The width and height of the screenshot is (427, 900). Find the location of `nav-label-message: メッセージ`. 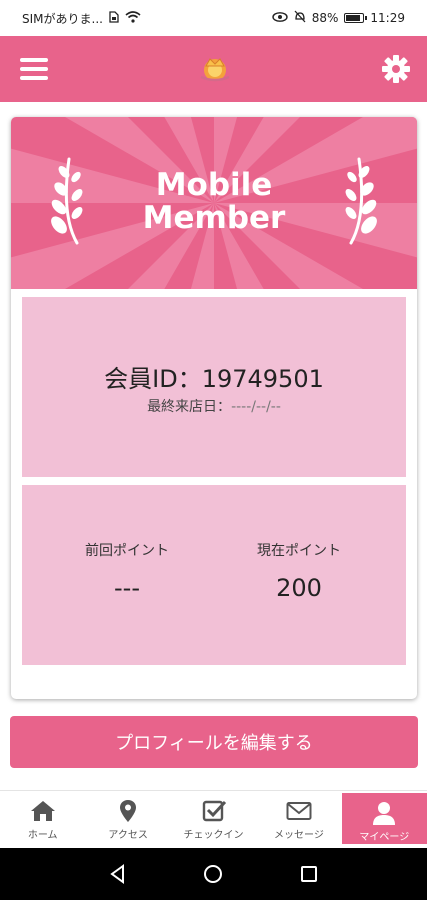

nav-label-message: メッセージ is located at coordinates (299, 835).